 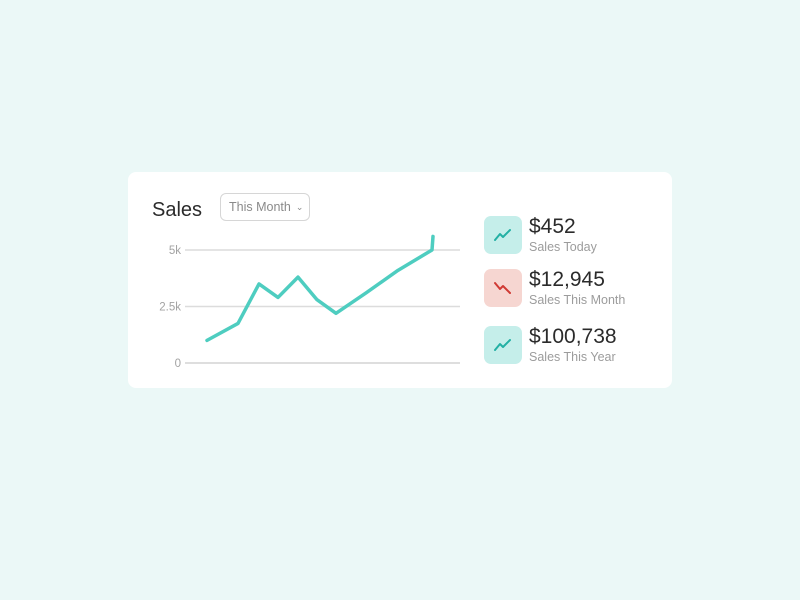 What do you see at coordinates (175, 251) in the screenshot?
I see `y-tick-label: 5k` at bounding box center [175, 251].